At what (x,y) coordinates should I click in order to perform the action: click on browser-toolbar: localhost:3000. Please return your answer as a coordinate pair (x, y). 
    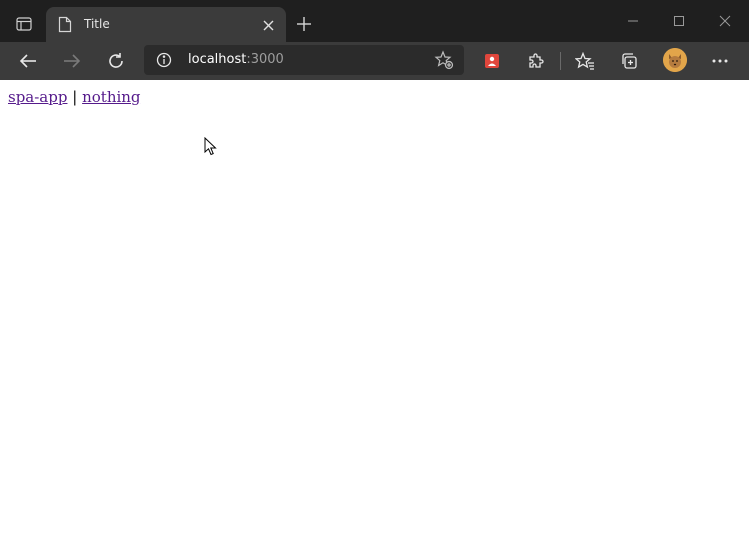
    Looking at the image, I should click on (374, 61).